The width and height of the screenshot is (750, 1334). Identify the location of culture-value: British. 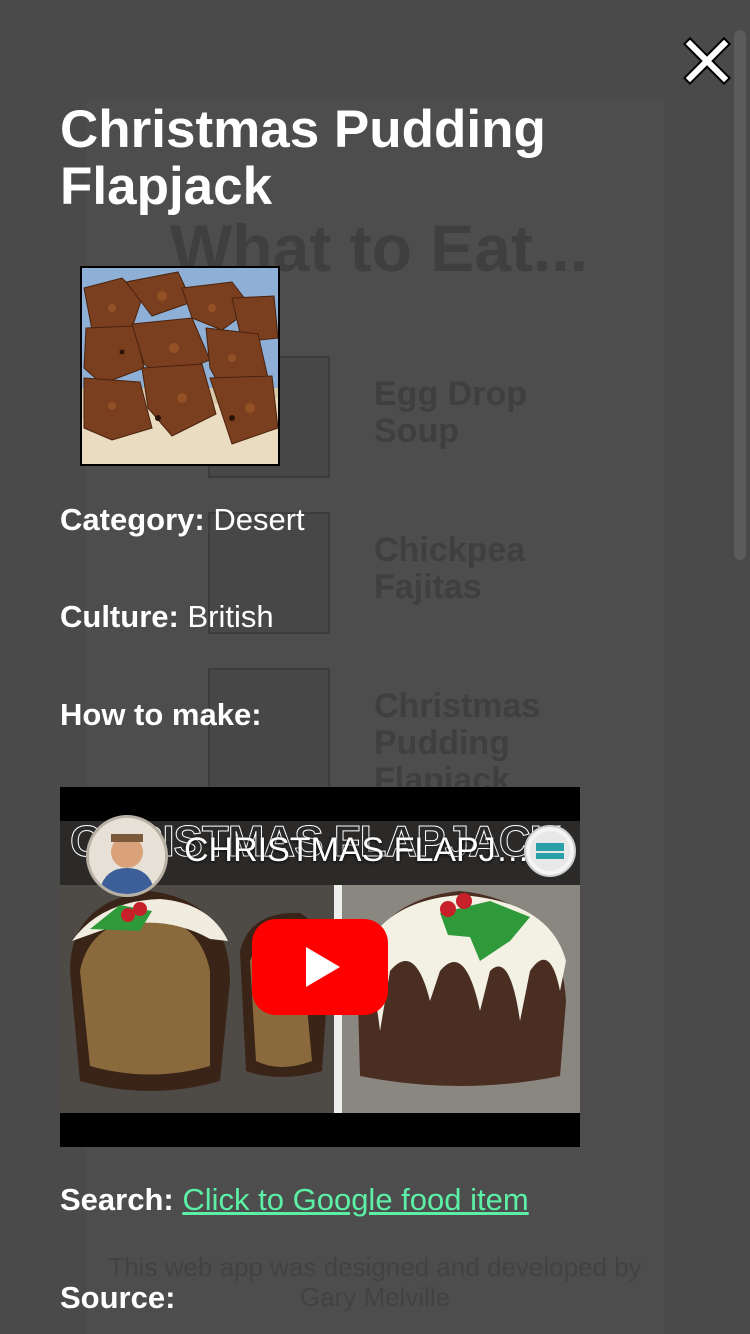
(230, 616).